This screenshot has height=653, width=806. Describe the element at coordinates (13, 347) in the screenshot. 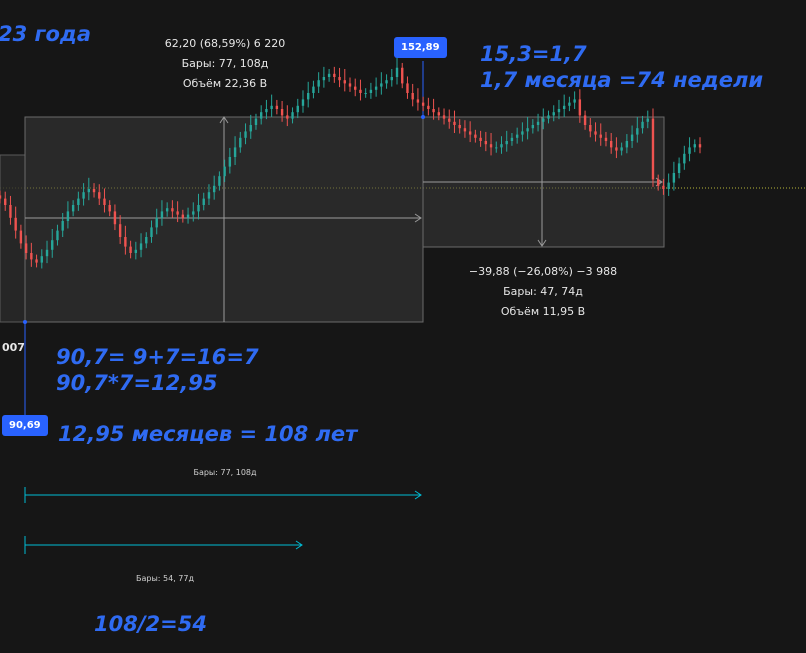

I see `axis-label-fragment: 007` at that location.